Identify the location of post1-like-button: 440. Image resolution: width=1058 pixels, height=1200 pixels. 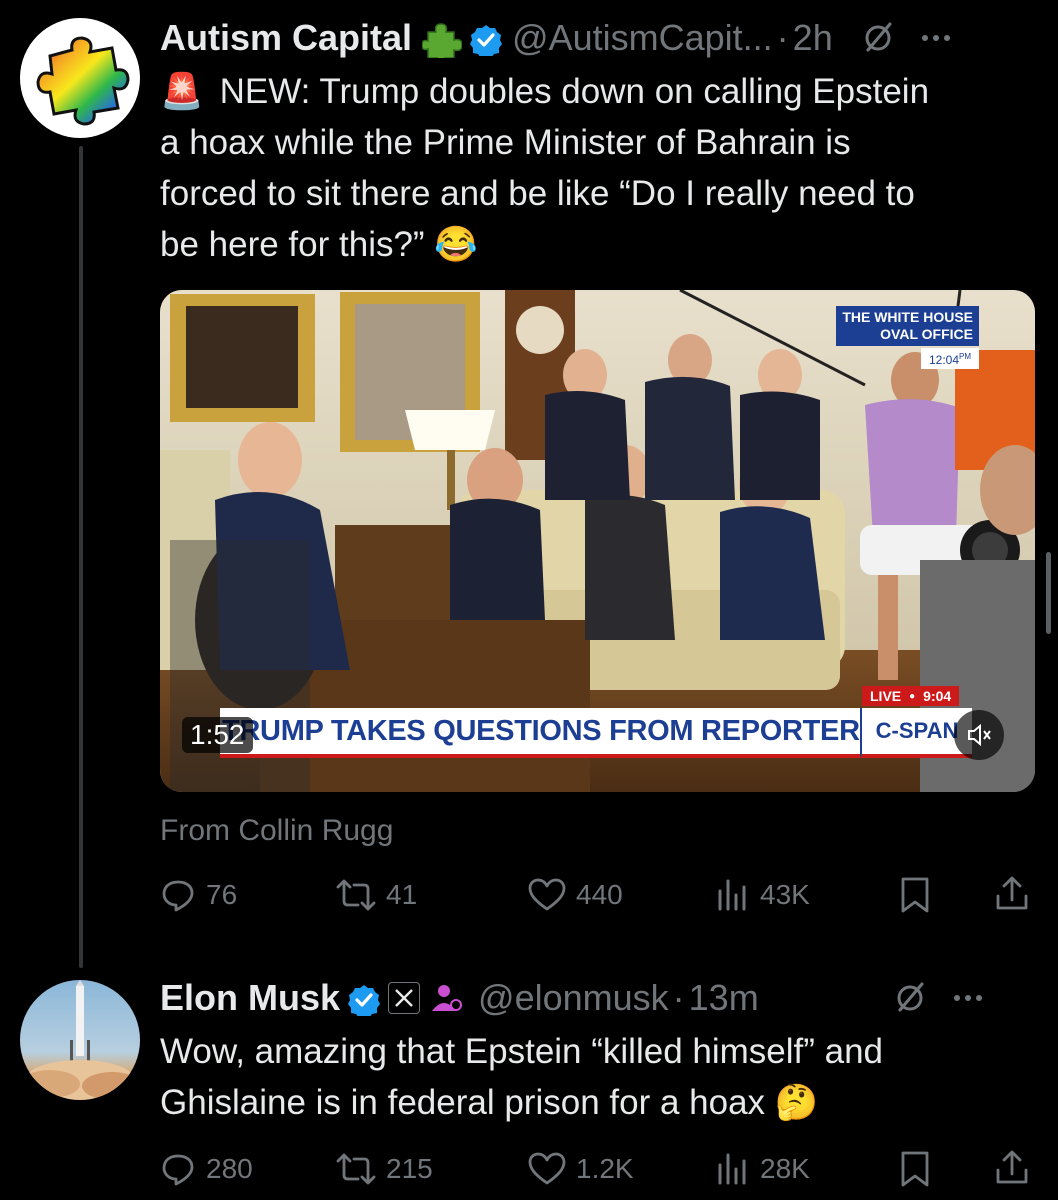
(575, 895).